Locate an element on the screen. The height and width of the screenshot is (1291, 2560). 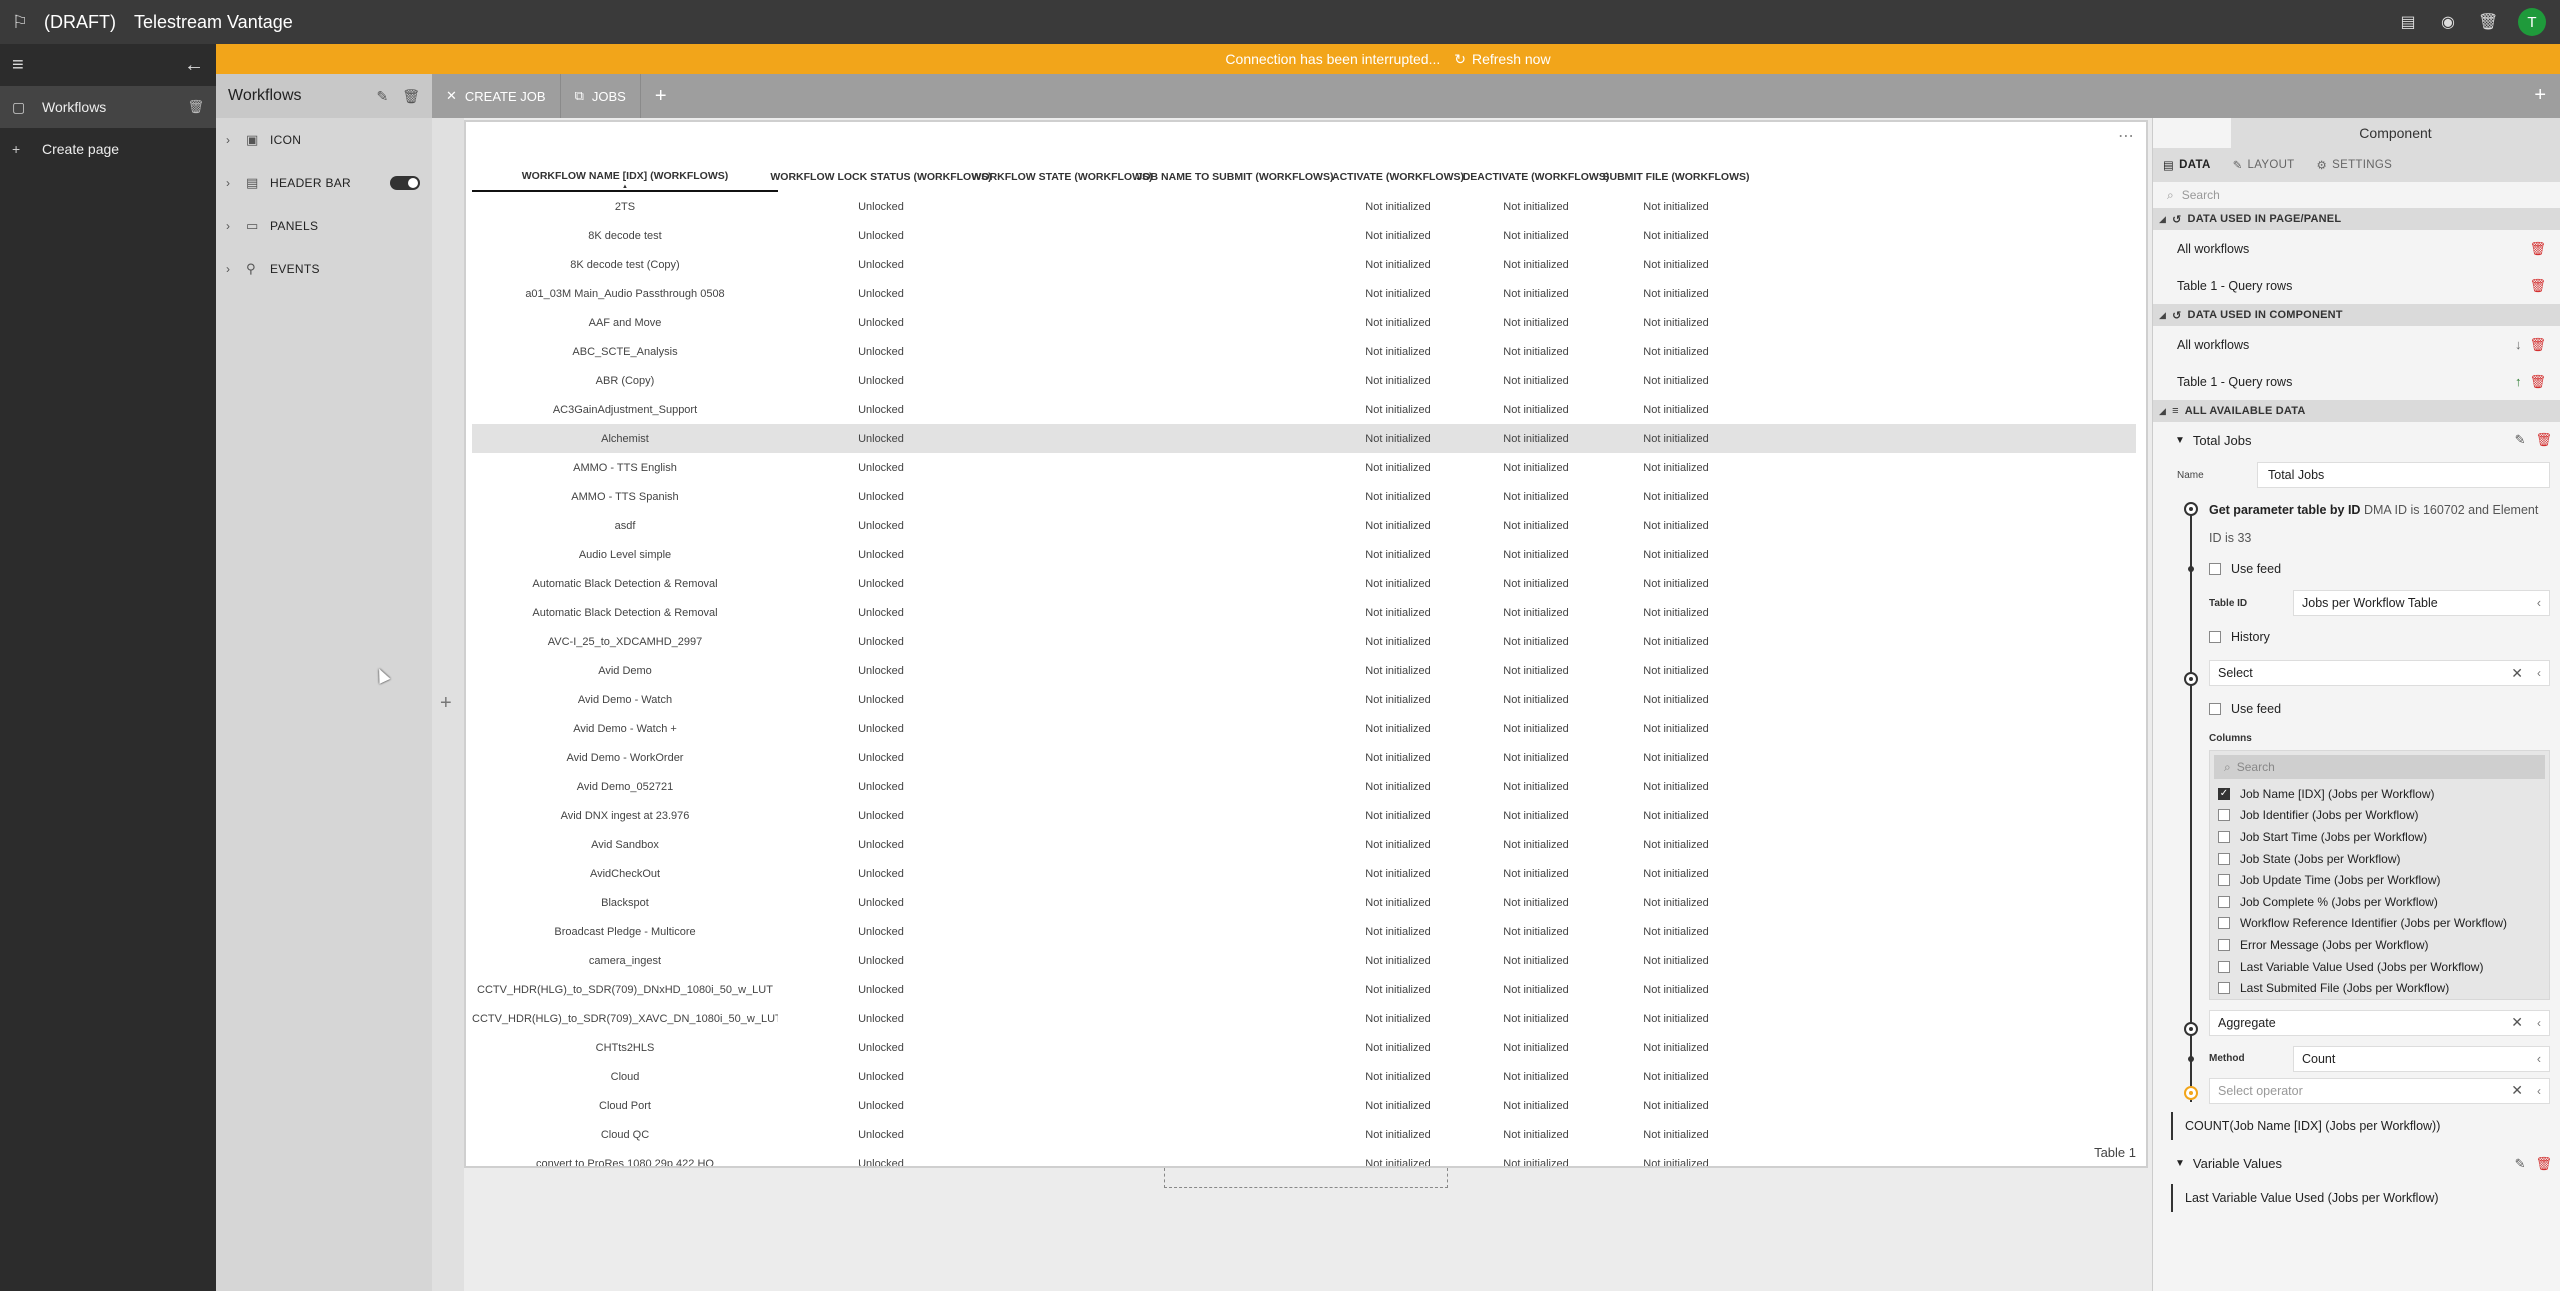
arrow-up-icon: ↑ is located at coordinates (2518, 381).